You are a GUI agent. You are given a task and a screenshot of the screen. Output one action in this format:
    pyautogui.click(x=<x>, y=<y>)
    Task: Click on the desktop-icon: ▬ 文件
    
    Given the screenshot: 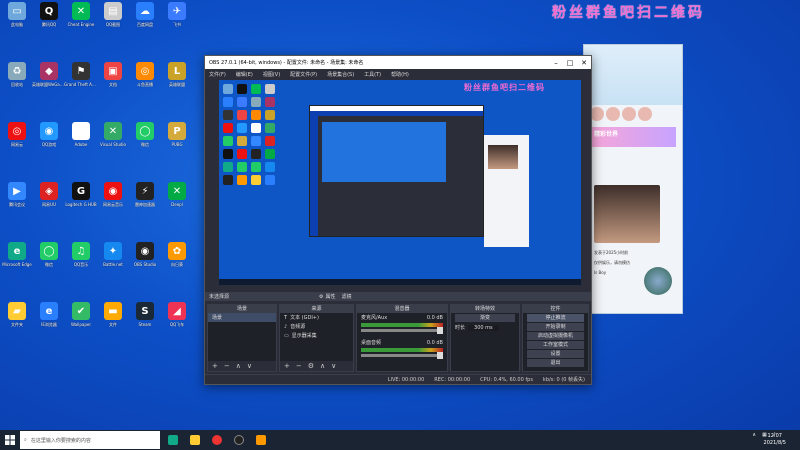 What is the action you would take?
    pyautogui.click(x=113, y=319)
    